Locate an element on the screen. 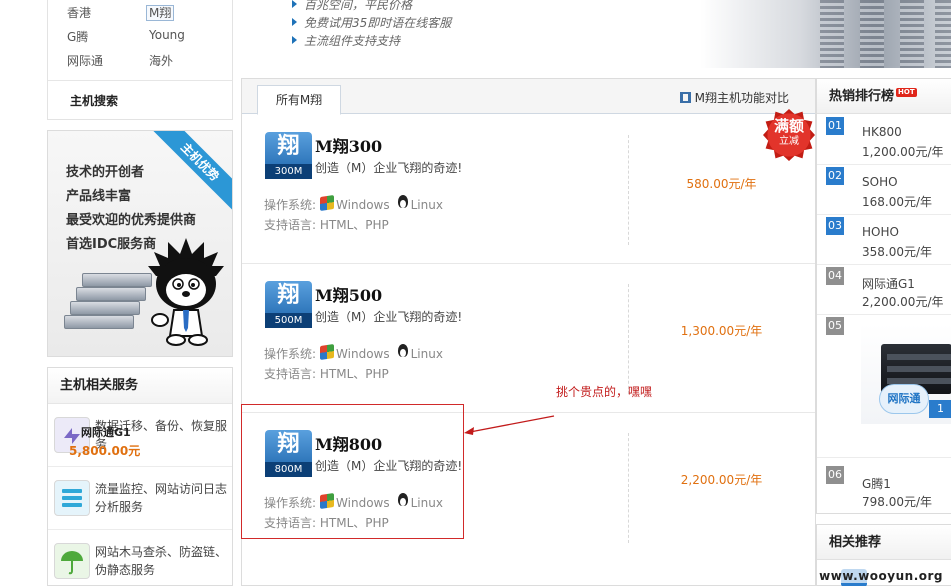 Image resolution: width=951 pixels, height=586 pixels. rank-number: 02 is located at coordinates (835, 176).